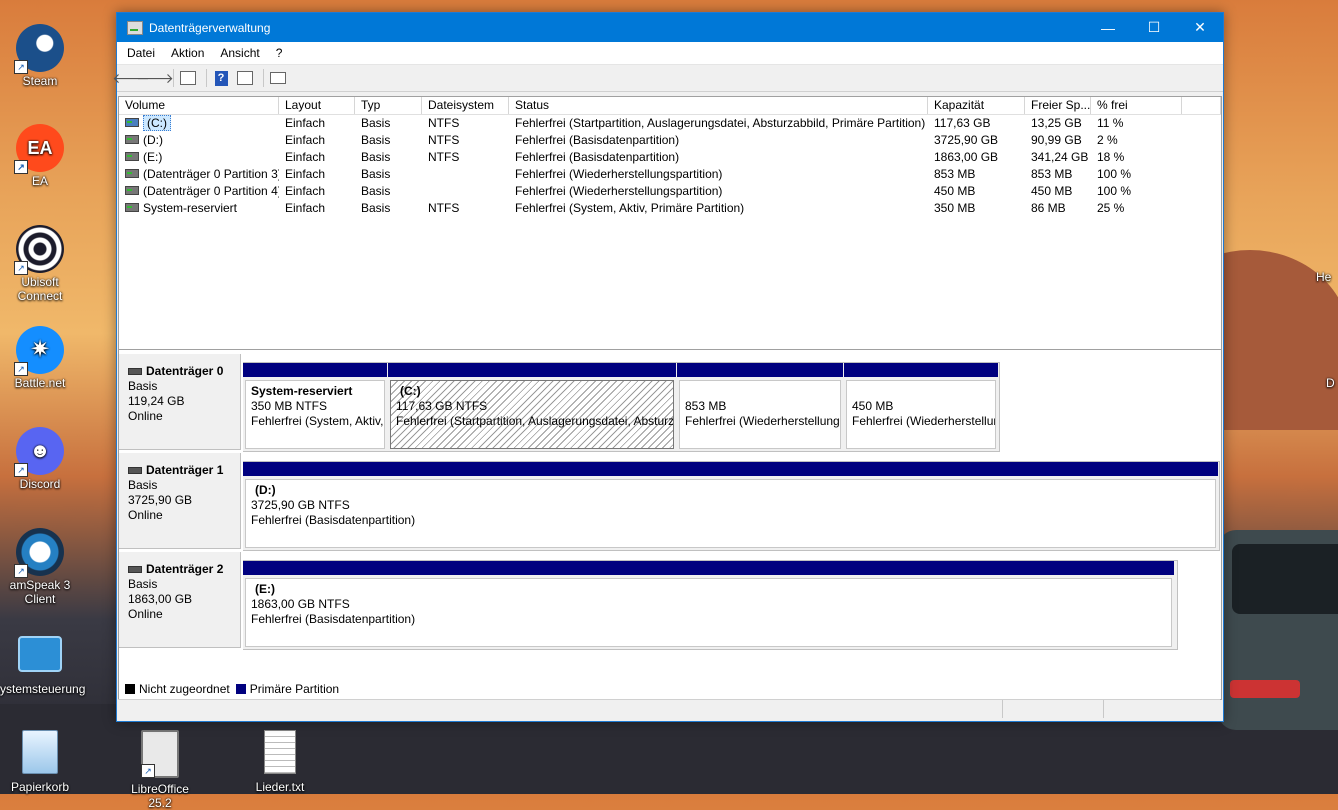  Describe the element at coordinates (155, 78) in the screenshot. I see `forward-icon: 🡒` at that location.